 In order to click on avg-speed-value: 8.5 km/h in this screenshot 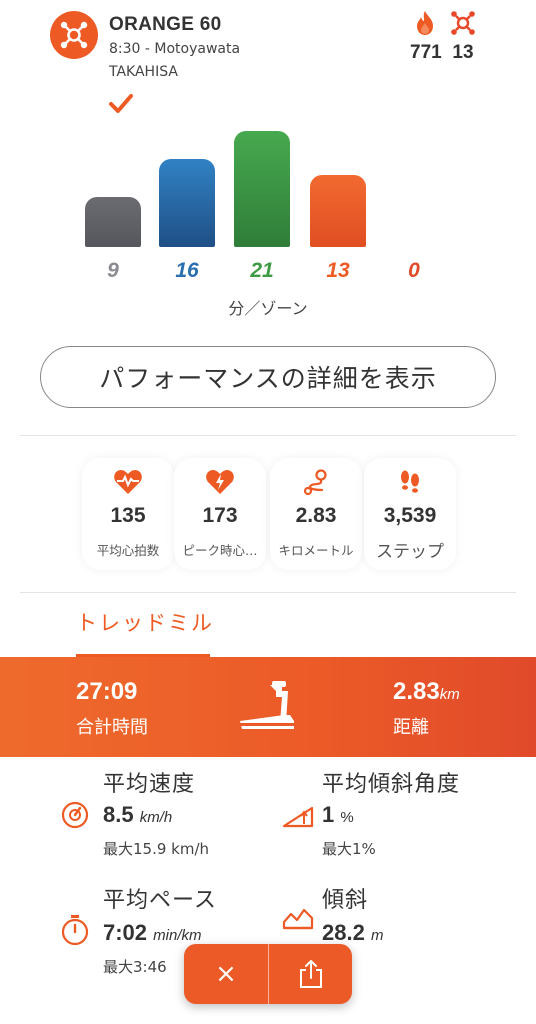, I will do `click(137, 815)`.